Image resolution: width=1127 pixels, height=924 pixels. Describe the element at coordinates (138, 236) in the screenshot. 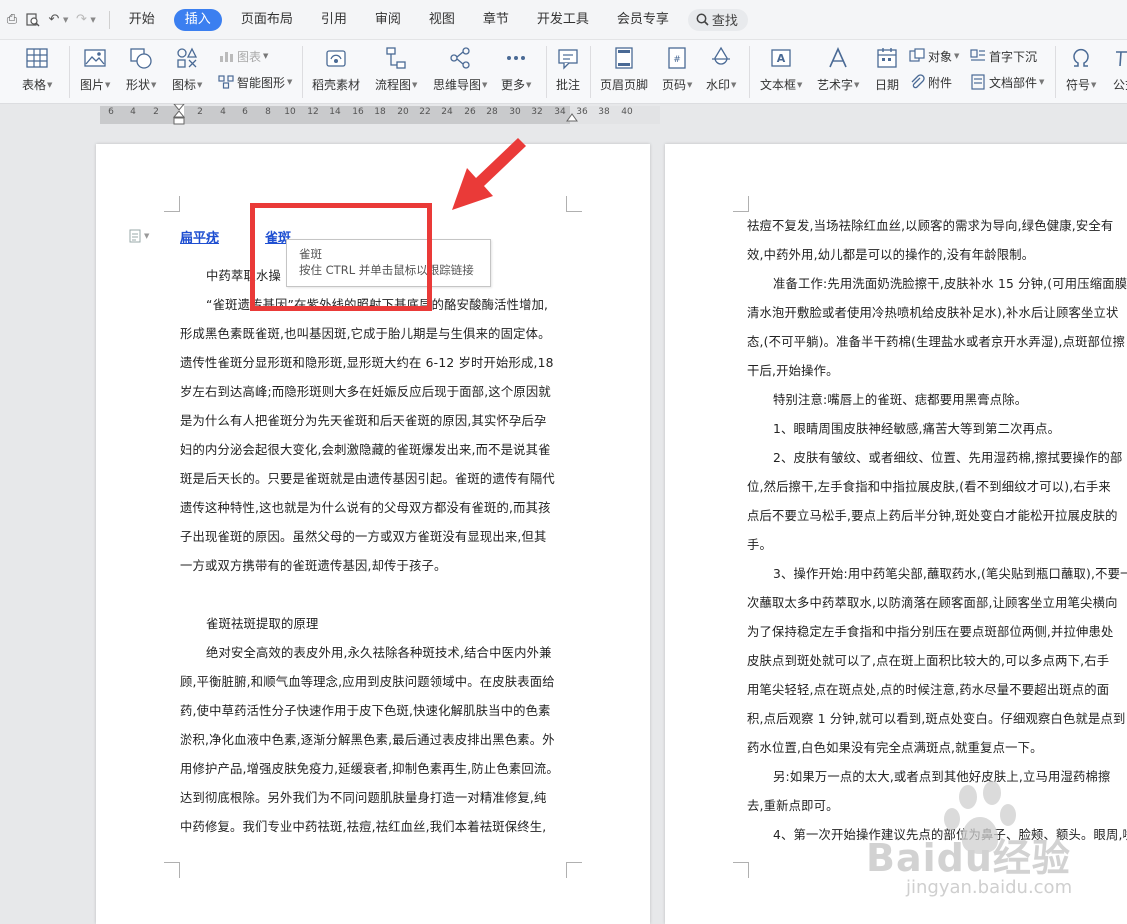

I see `paragraph-menu: ▼` at that location.